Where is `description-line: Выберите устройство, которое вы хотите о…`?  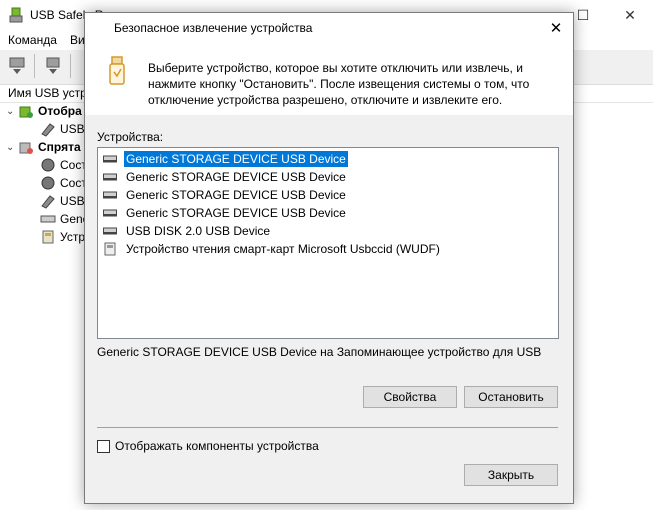
description-line: Выберите устройство, которое вы хотите о… is located at coordinates (335, 68).